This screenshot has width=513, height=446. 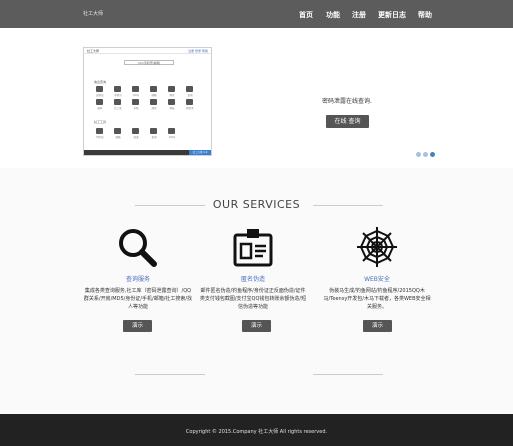 What do you see at coordinates (256, 14) in the screenshot?
I see `top-navbar: 社工大师 首页 功能 注册 更新日志 帮助` at bounding box center [256, 14].